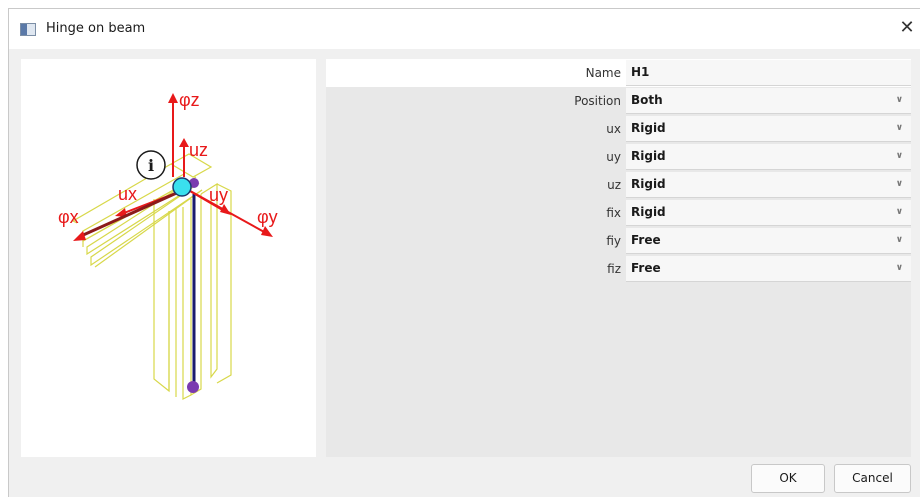 Image resolution: width=920 pixels, height=497 pixels. What do you see at coordinates (768, 269) in the screenshot?
I see `fiz-select: Free ∨` at bounding box center [768, 269].